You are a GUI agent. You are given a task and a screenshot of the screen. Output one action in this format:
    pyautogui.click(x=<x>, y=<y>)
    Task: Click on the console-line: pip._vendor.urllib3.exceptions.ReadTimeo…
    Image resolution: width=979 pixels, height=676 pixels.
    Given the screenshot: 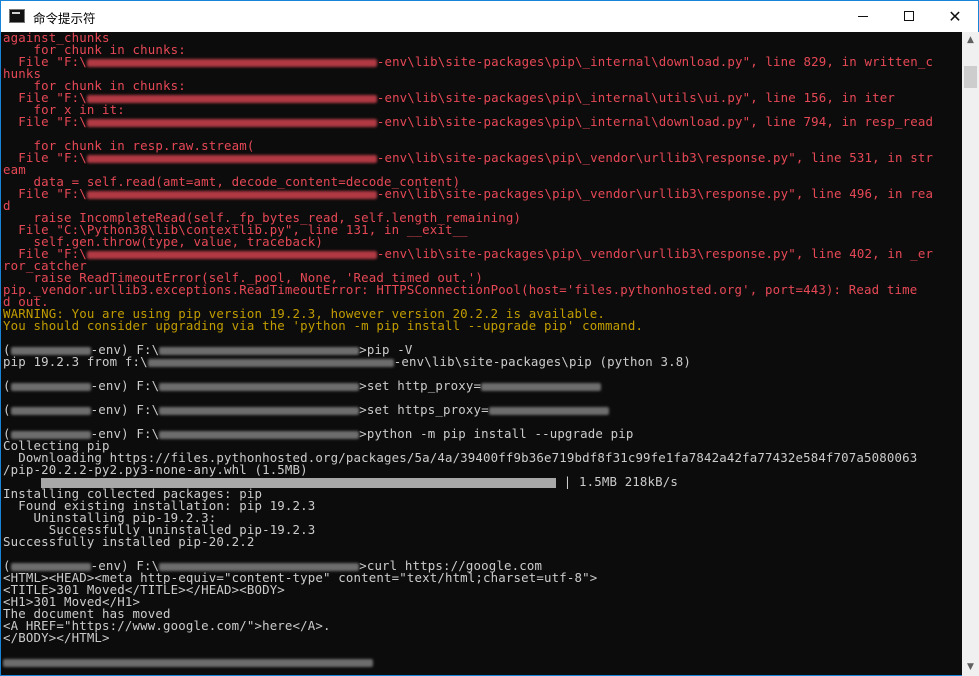 What is the action you would take?
    pyautogui.click(x=460, y=289)
    